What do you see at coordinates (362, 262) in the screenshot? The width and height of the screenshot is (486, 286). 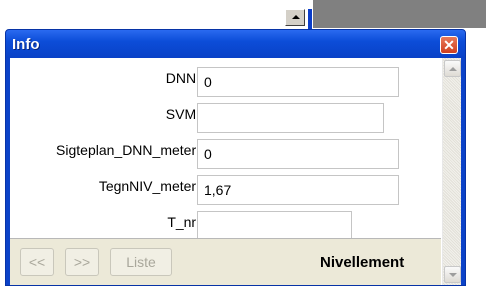 I see `layer-name-label: Nivellement` at bounding box center [362, 262].